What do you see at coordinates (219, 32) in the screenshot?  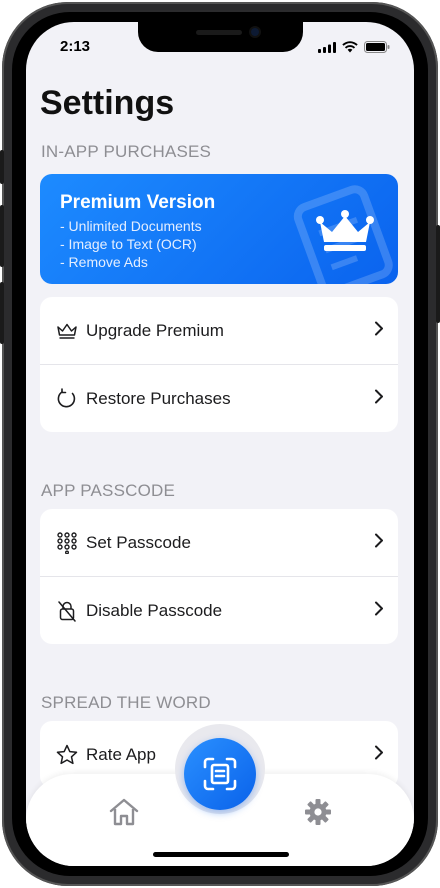 I see `speaker-grille` at bounding box center [219, 32].